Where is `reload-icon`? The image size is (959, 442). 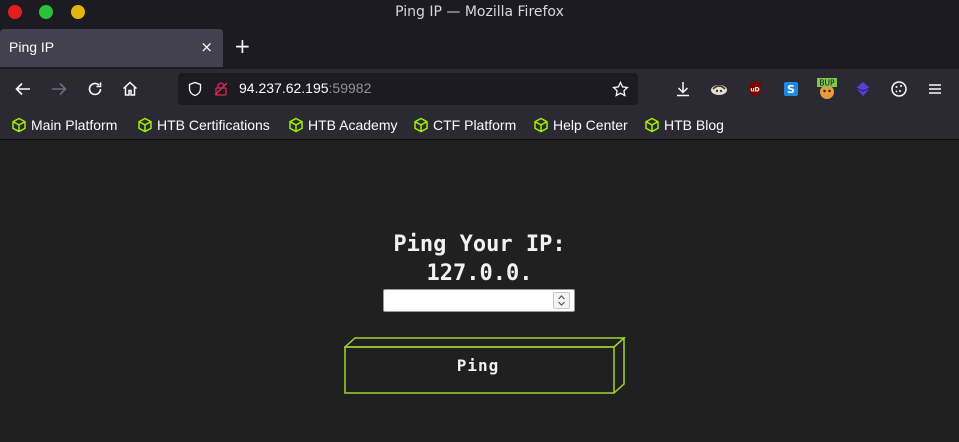 reload-icon is located at coordinates (95, 89).